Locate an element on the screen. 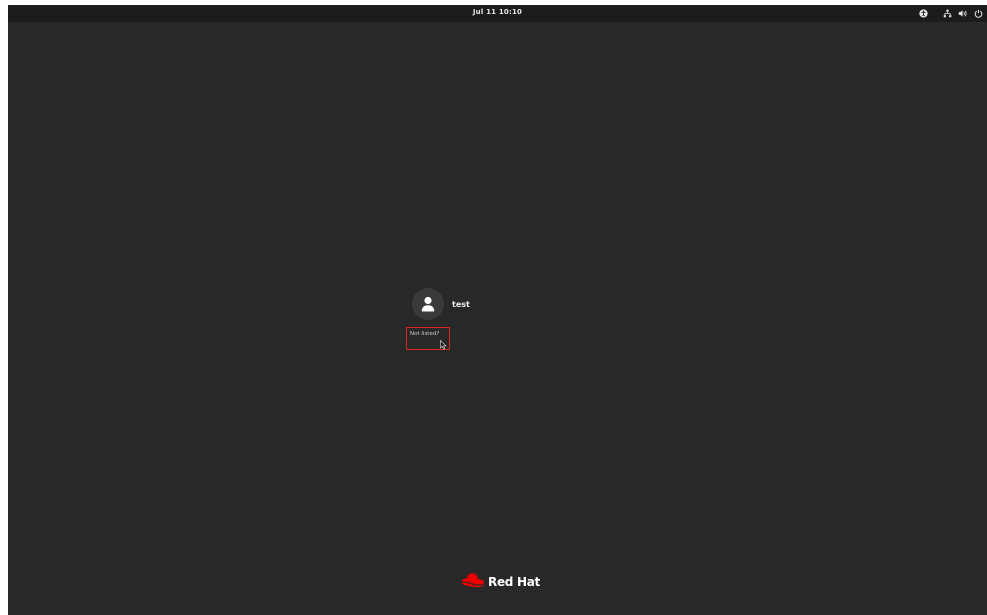 The width and height of the screenshot is (987, 615). top-bar: Jul 11 10:10 is located at coordinates (497, 13).